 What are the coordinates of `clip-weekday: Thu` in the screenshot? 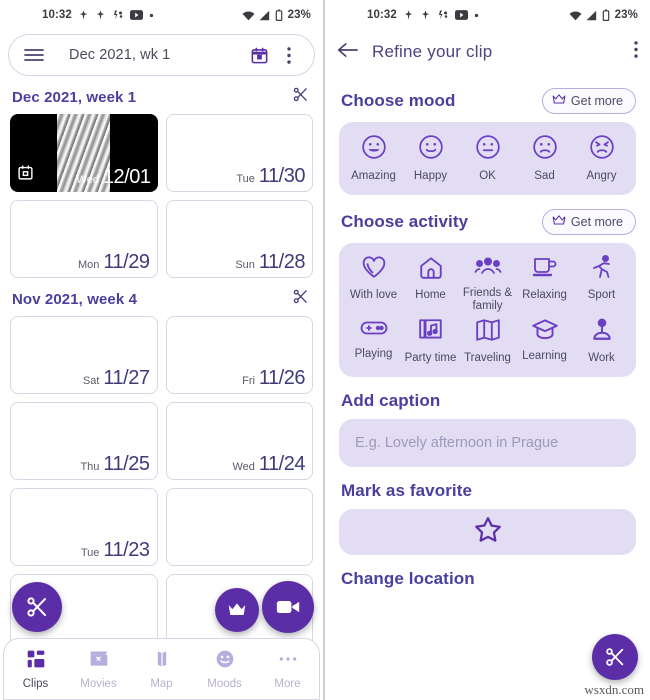 It's located at (90, 467).